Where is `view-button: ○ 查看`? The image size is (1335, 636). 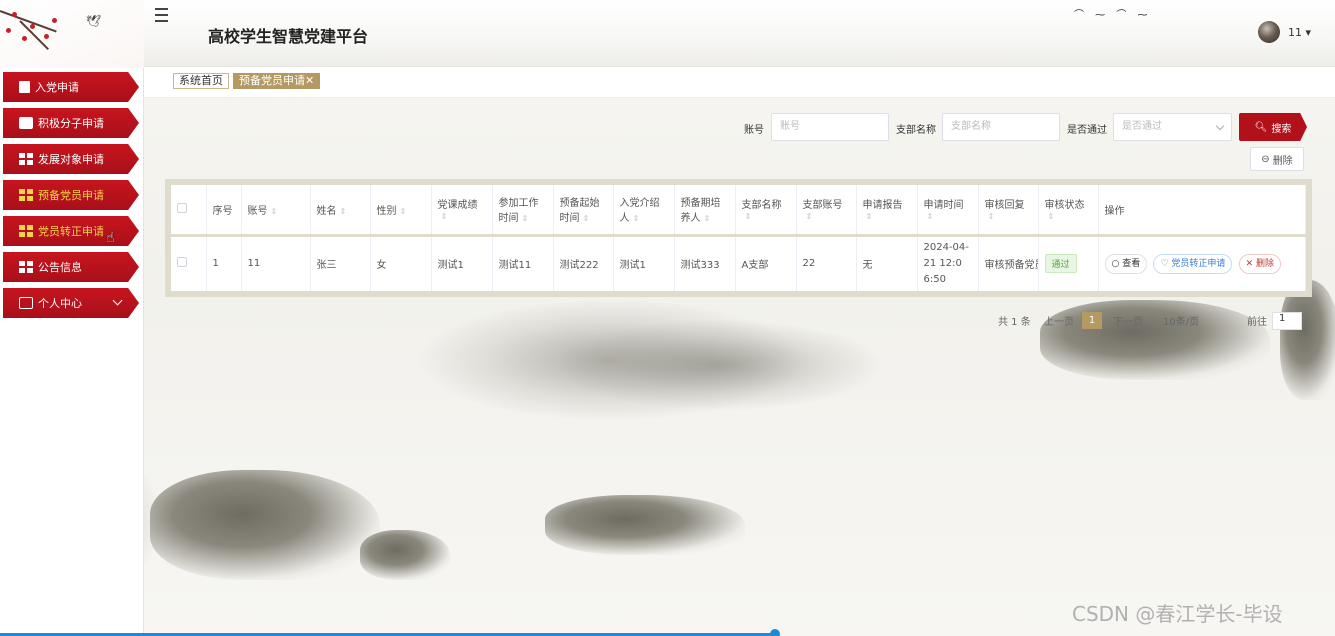 view-button: ○ 查看 is located at coordinates (1126, 263).